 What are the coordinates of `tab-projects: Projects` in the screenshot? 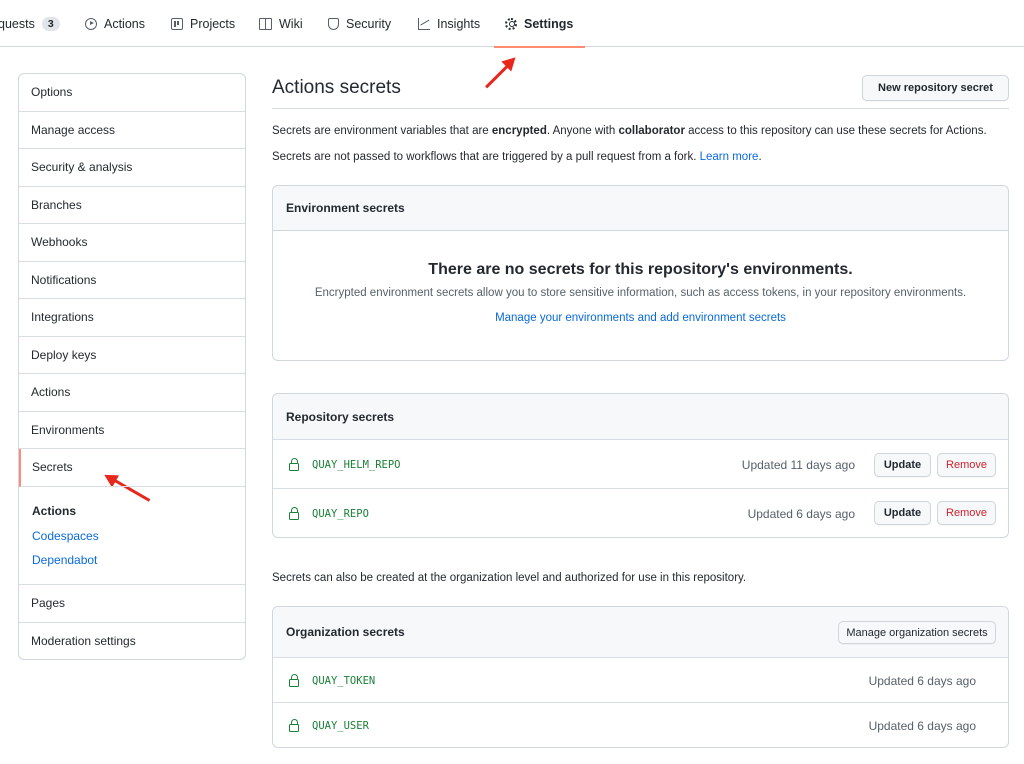 It's located at (203, 23).